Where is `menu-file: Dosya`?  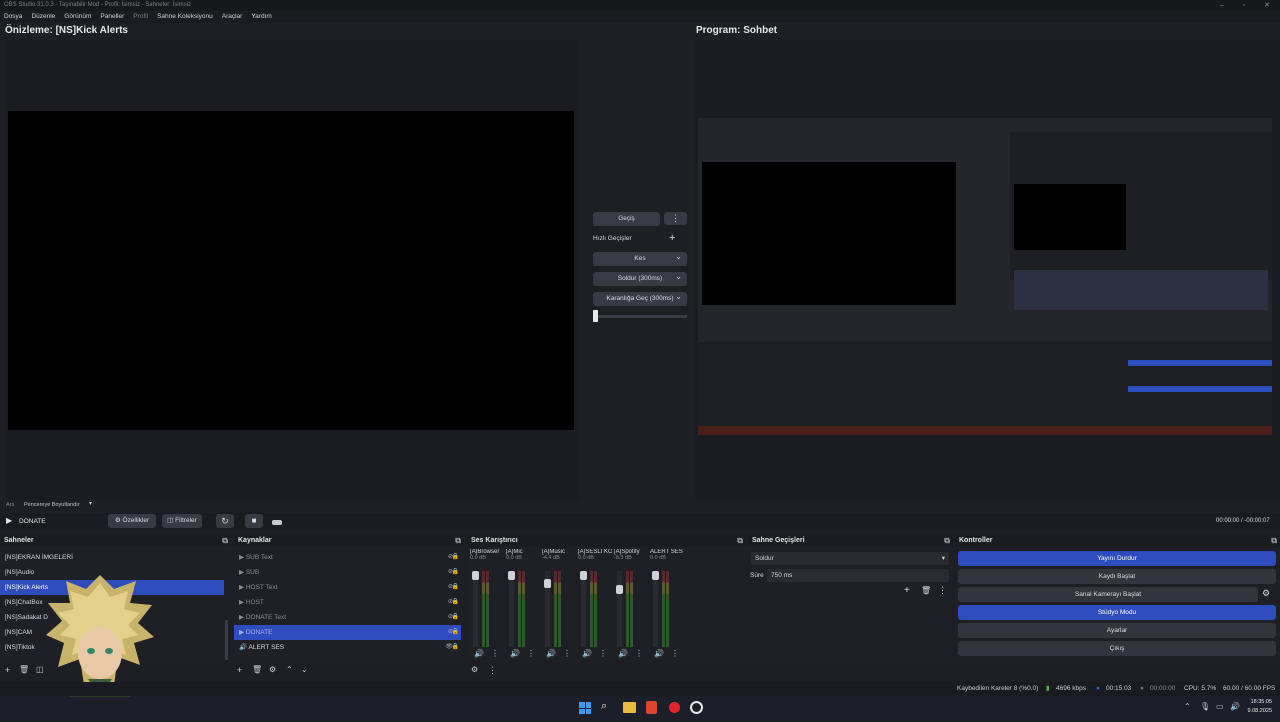
menu-file: Dosya is located at coordinates (13, 17).